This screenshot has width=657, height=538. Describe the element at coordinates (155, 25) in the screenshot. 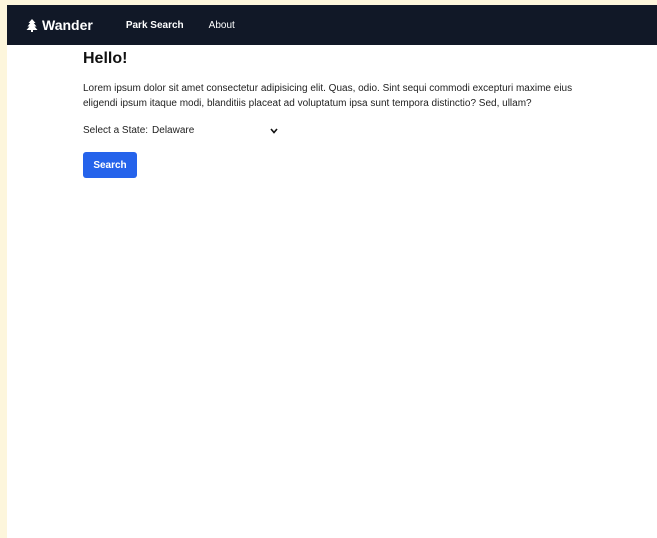

I see `nav-link-park-search: Park Search` at that location.